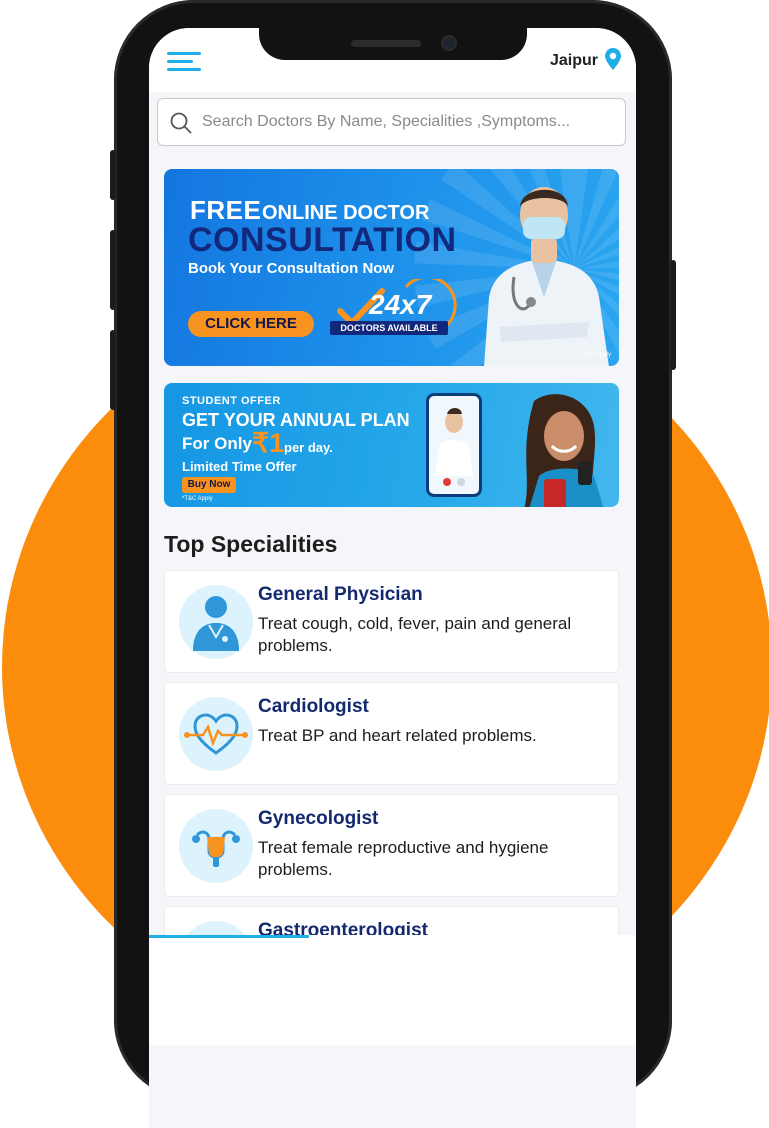 This screenshot has height=1128, width=769. What do you see at coordinates (595, 355) in the screenshot?
I see `banner-terms-text: *T&C Apply` at bounding box center [595, 355].